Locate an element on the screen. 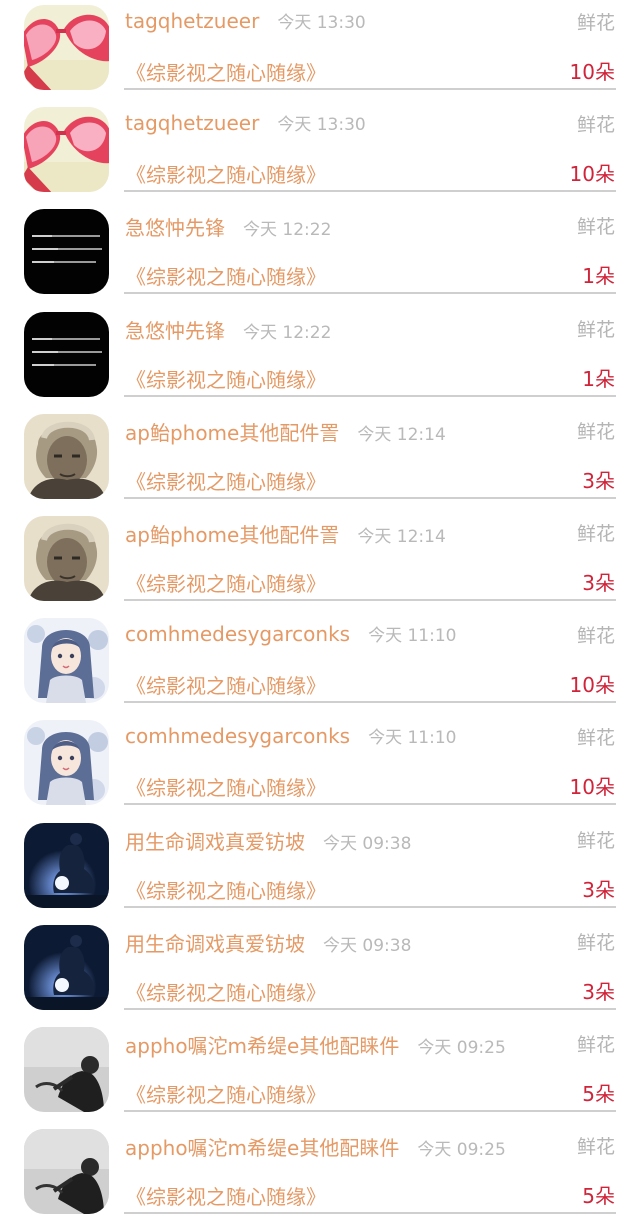 The image size is (640, 1226). sender-line: comhmedesygarconks 今天 11:10 is located at coordinates (290, 633).